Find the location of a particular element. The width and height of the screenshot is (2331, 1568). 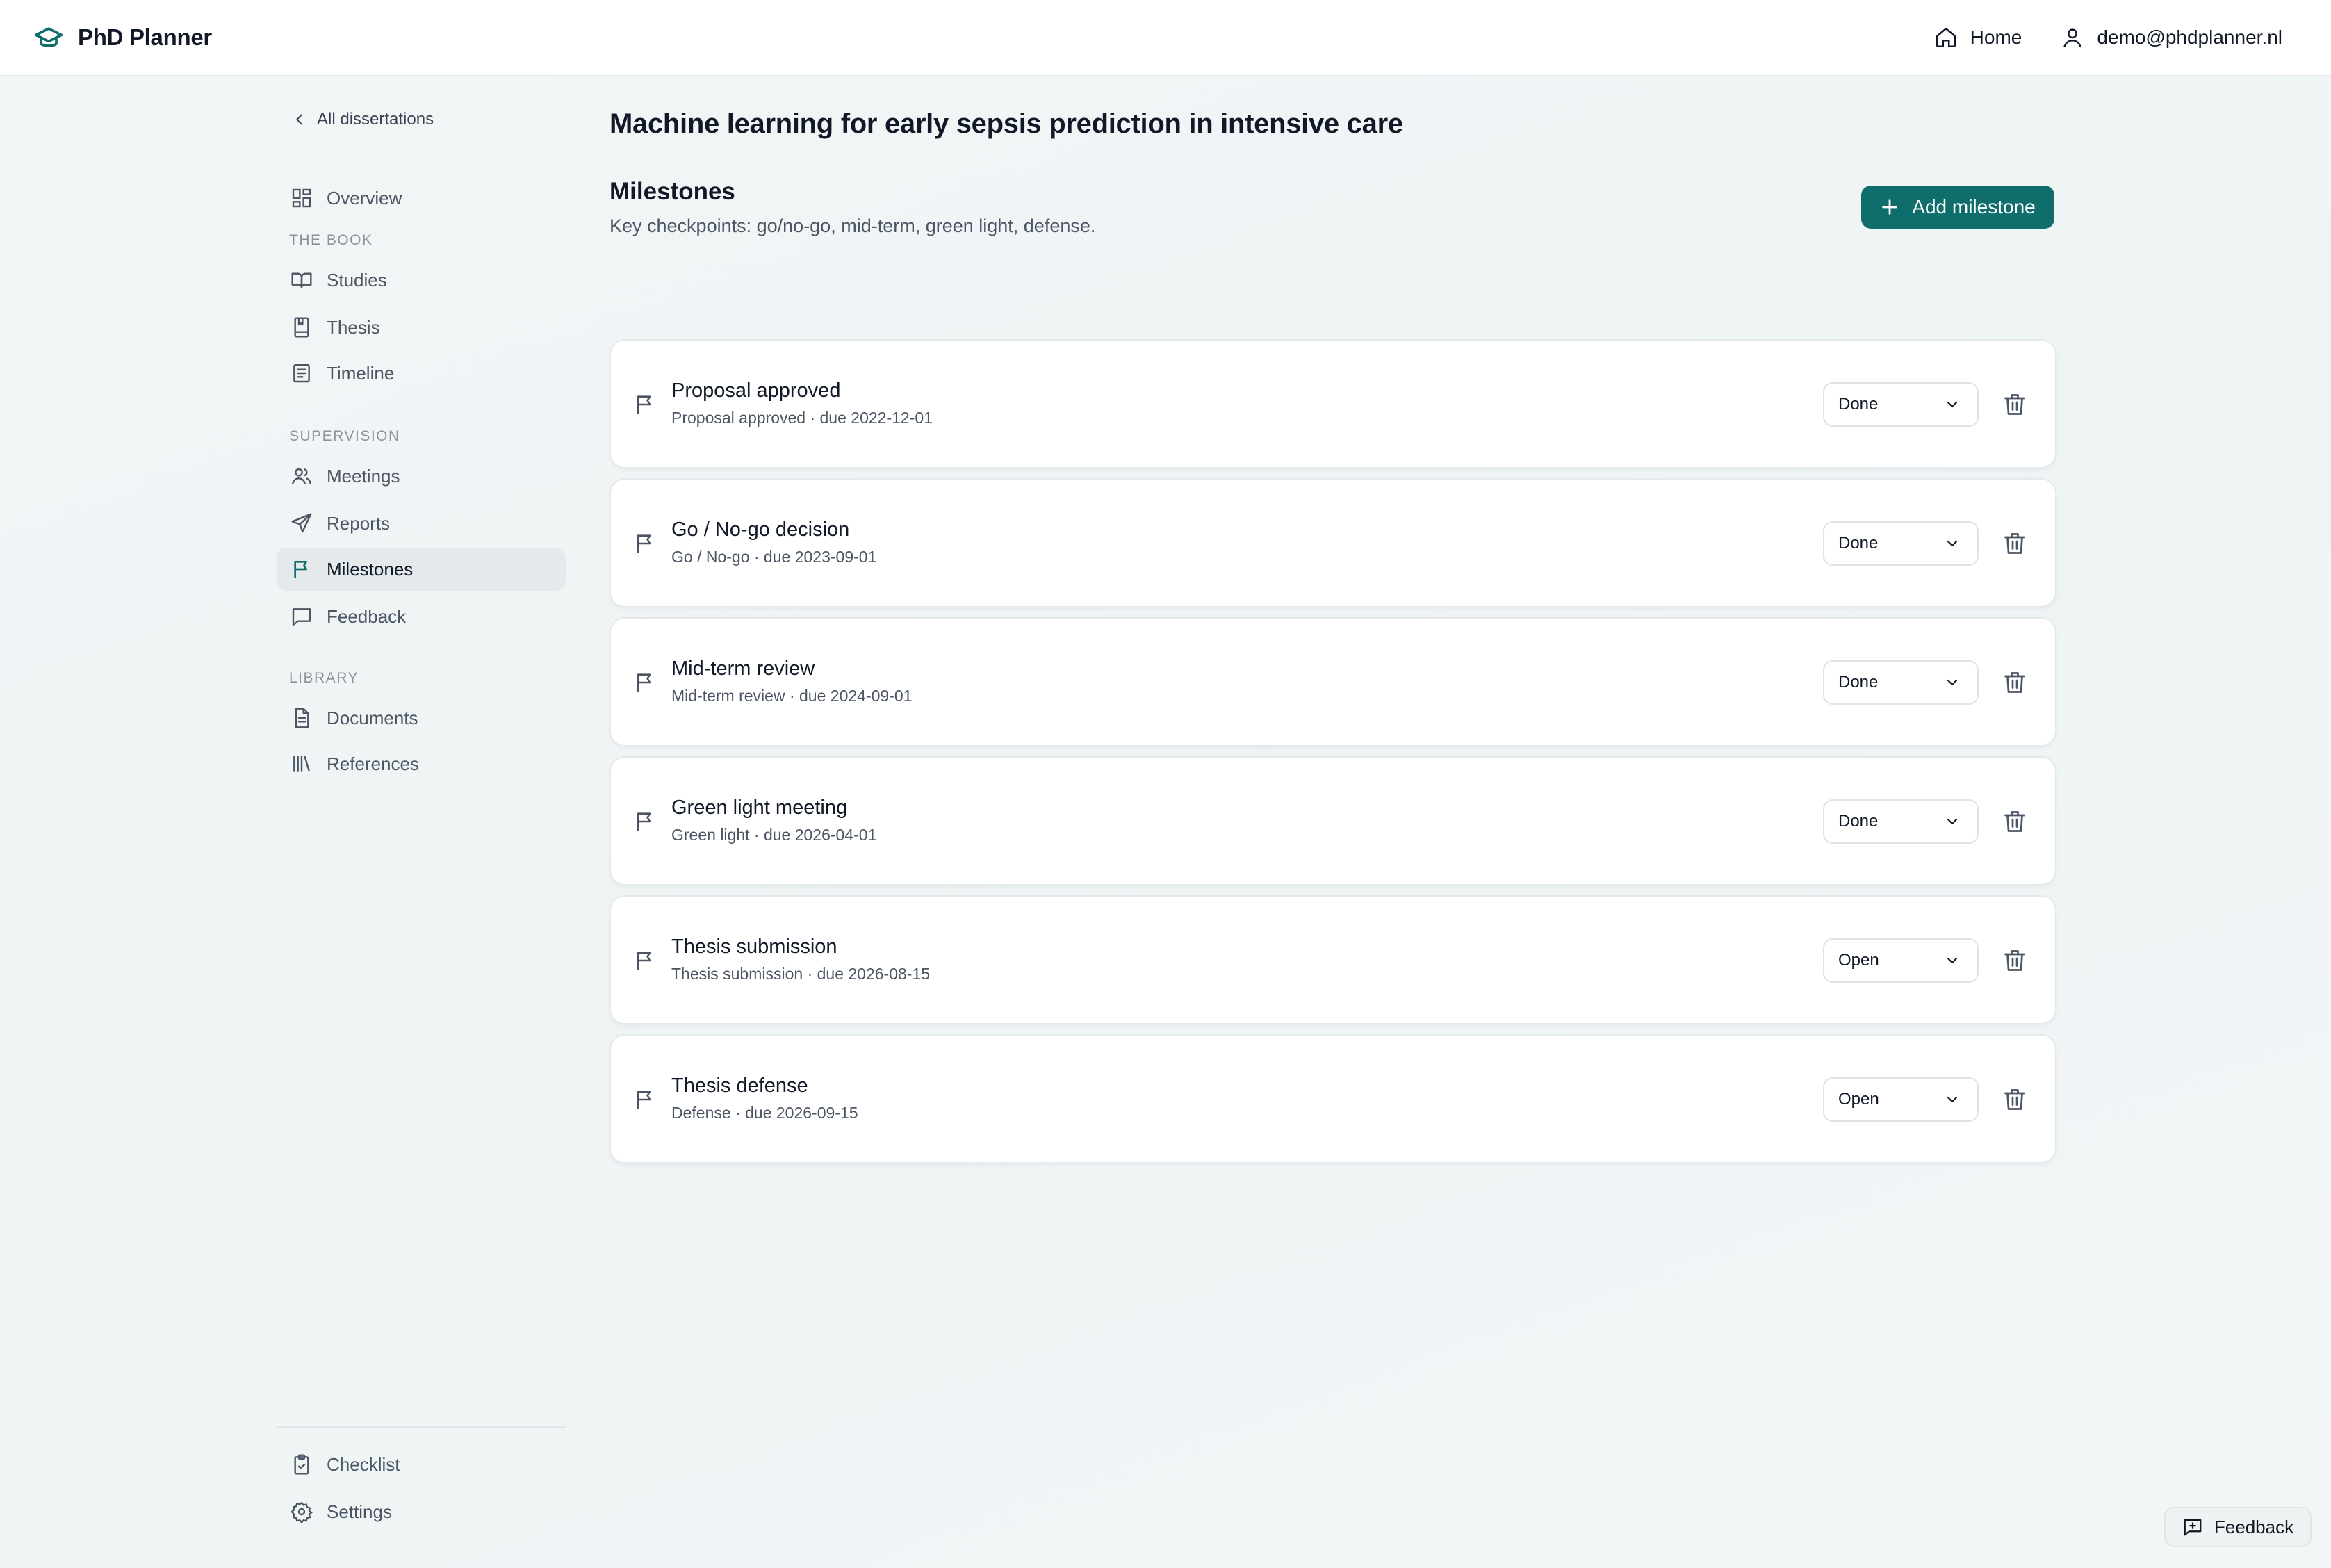

sidebar-item-settings: Settings is located at coordinates (421, 1511).